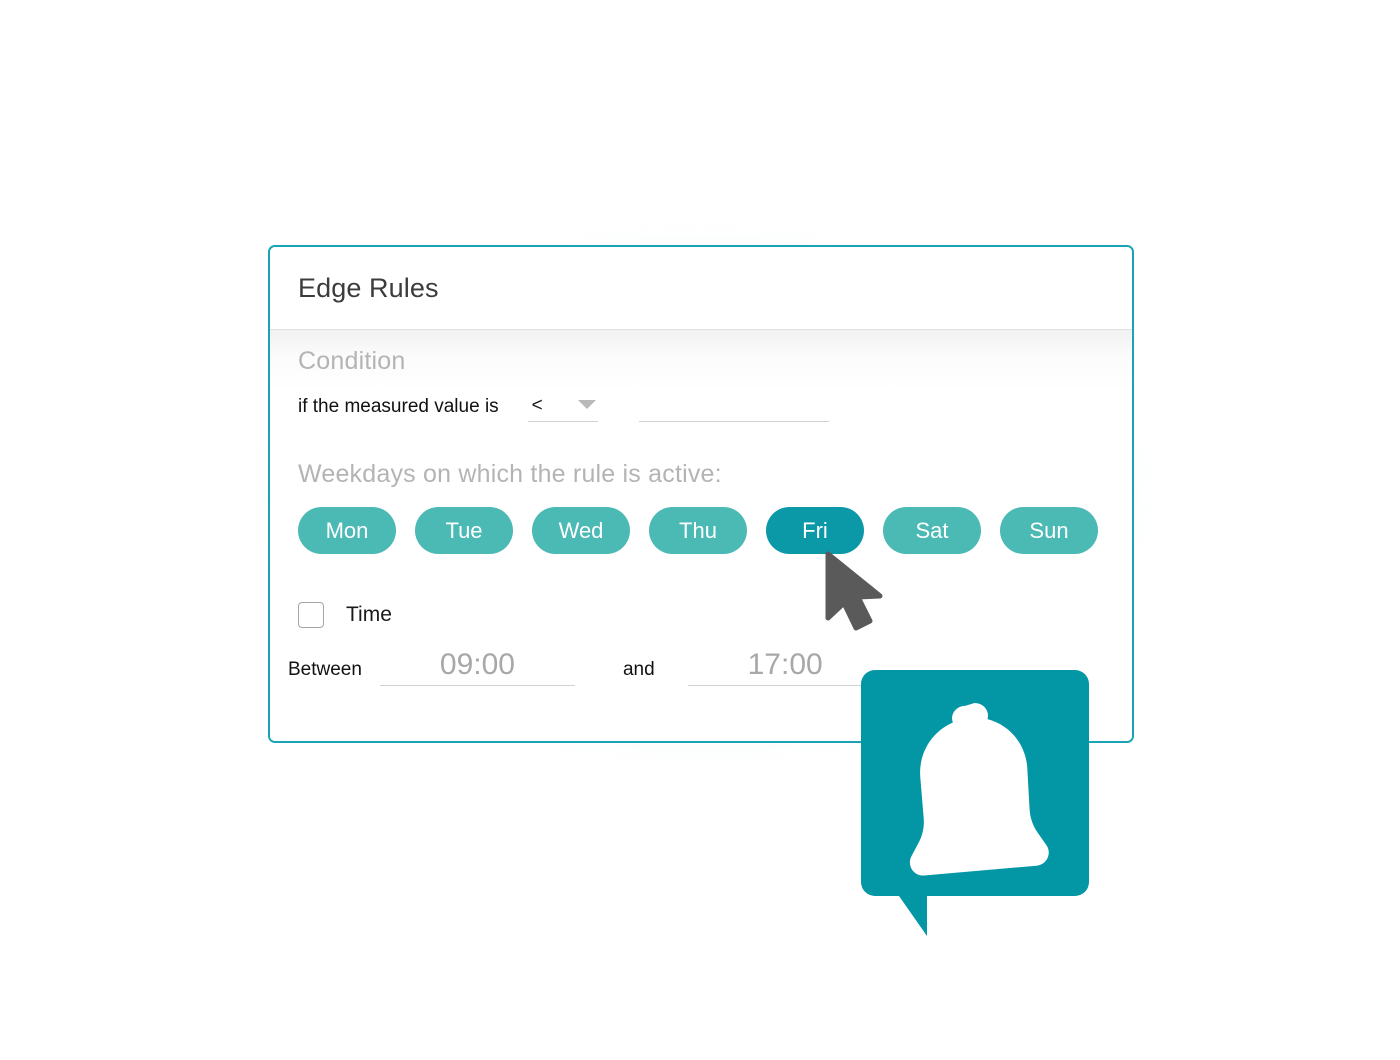  I want to click on end-time-input: 17:00, so click(785, 666).